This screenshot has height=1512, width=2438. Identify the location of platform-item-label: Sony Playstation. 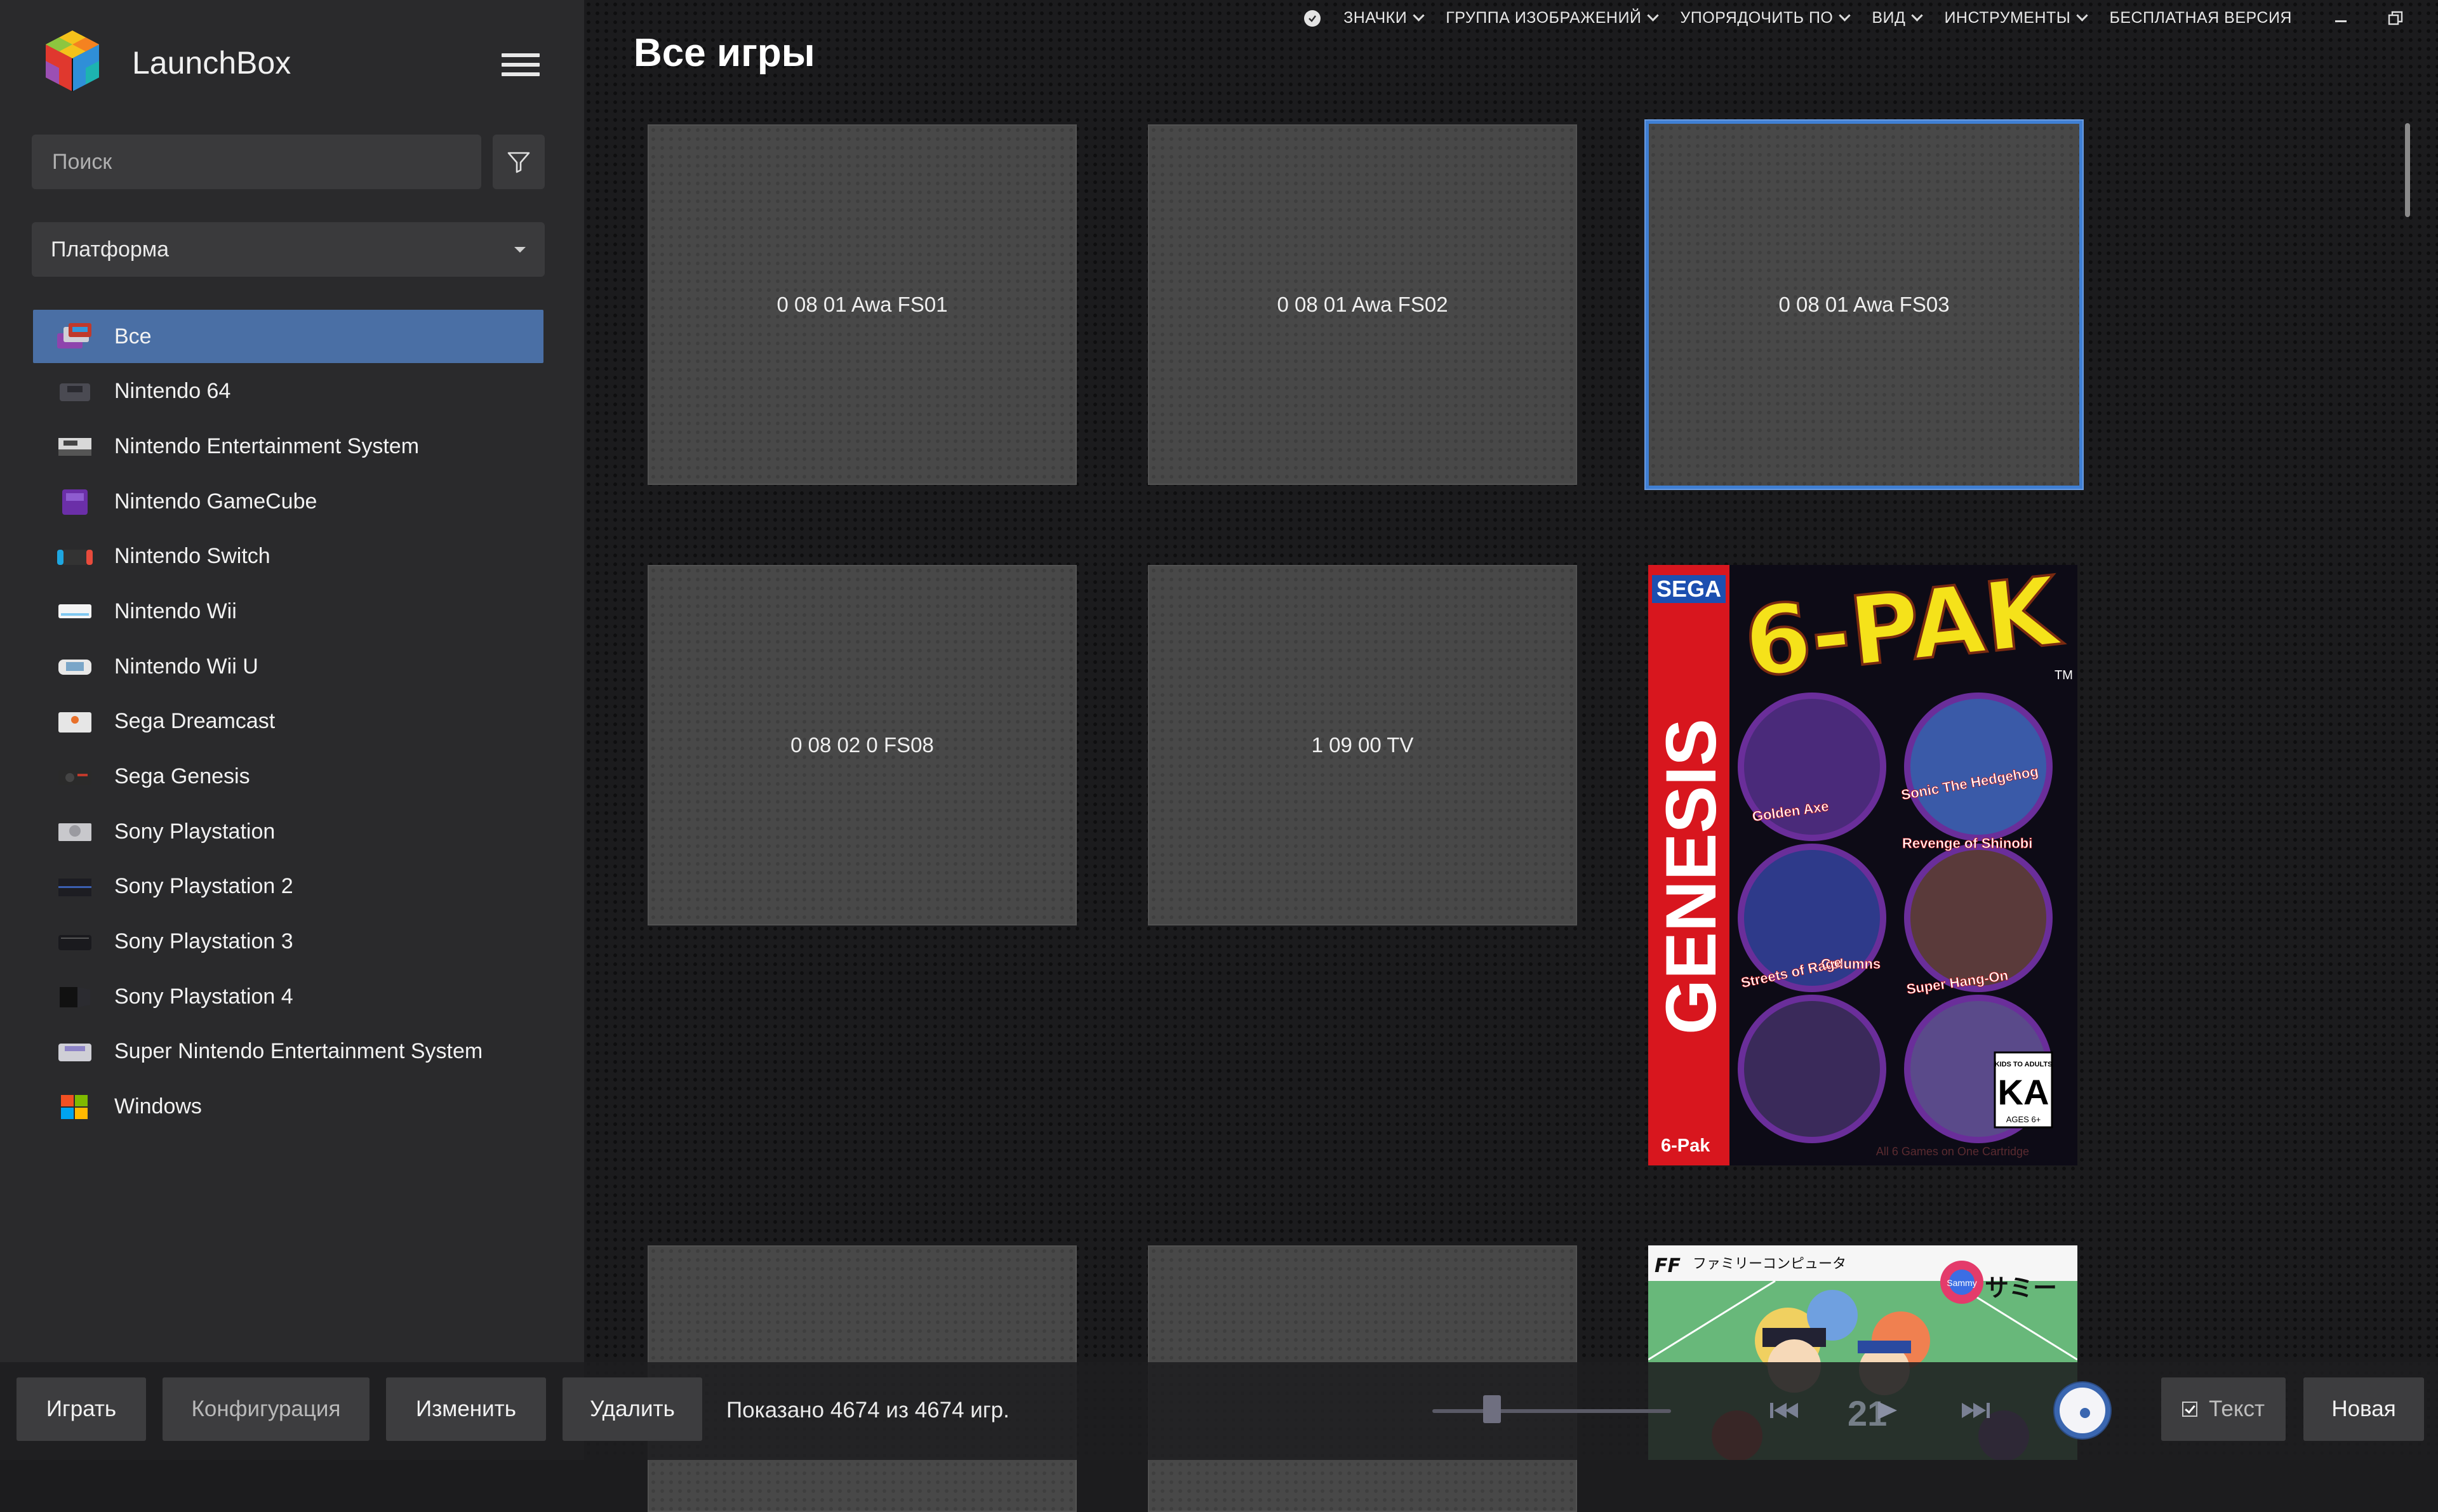
(195, 831).